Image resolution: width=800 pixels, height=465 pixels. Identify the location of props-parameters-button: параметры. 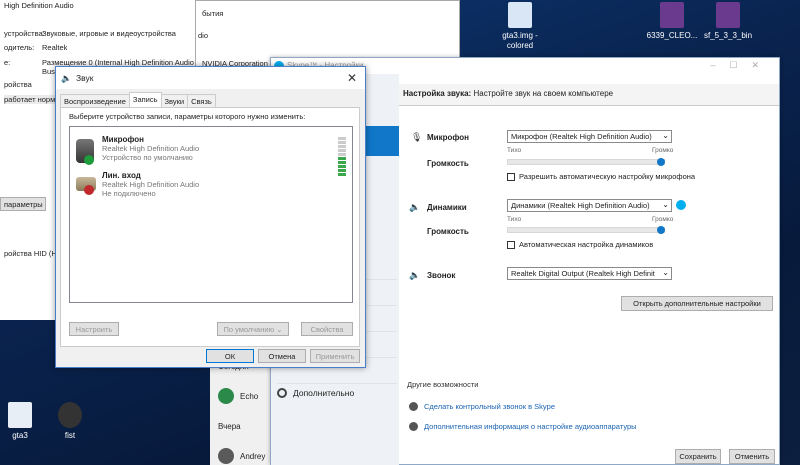
(23, 204).